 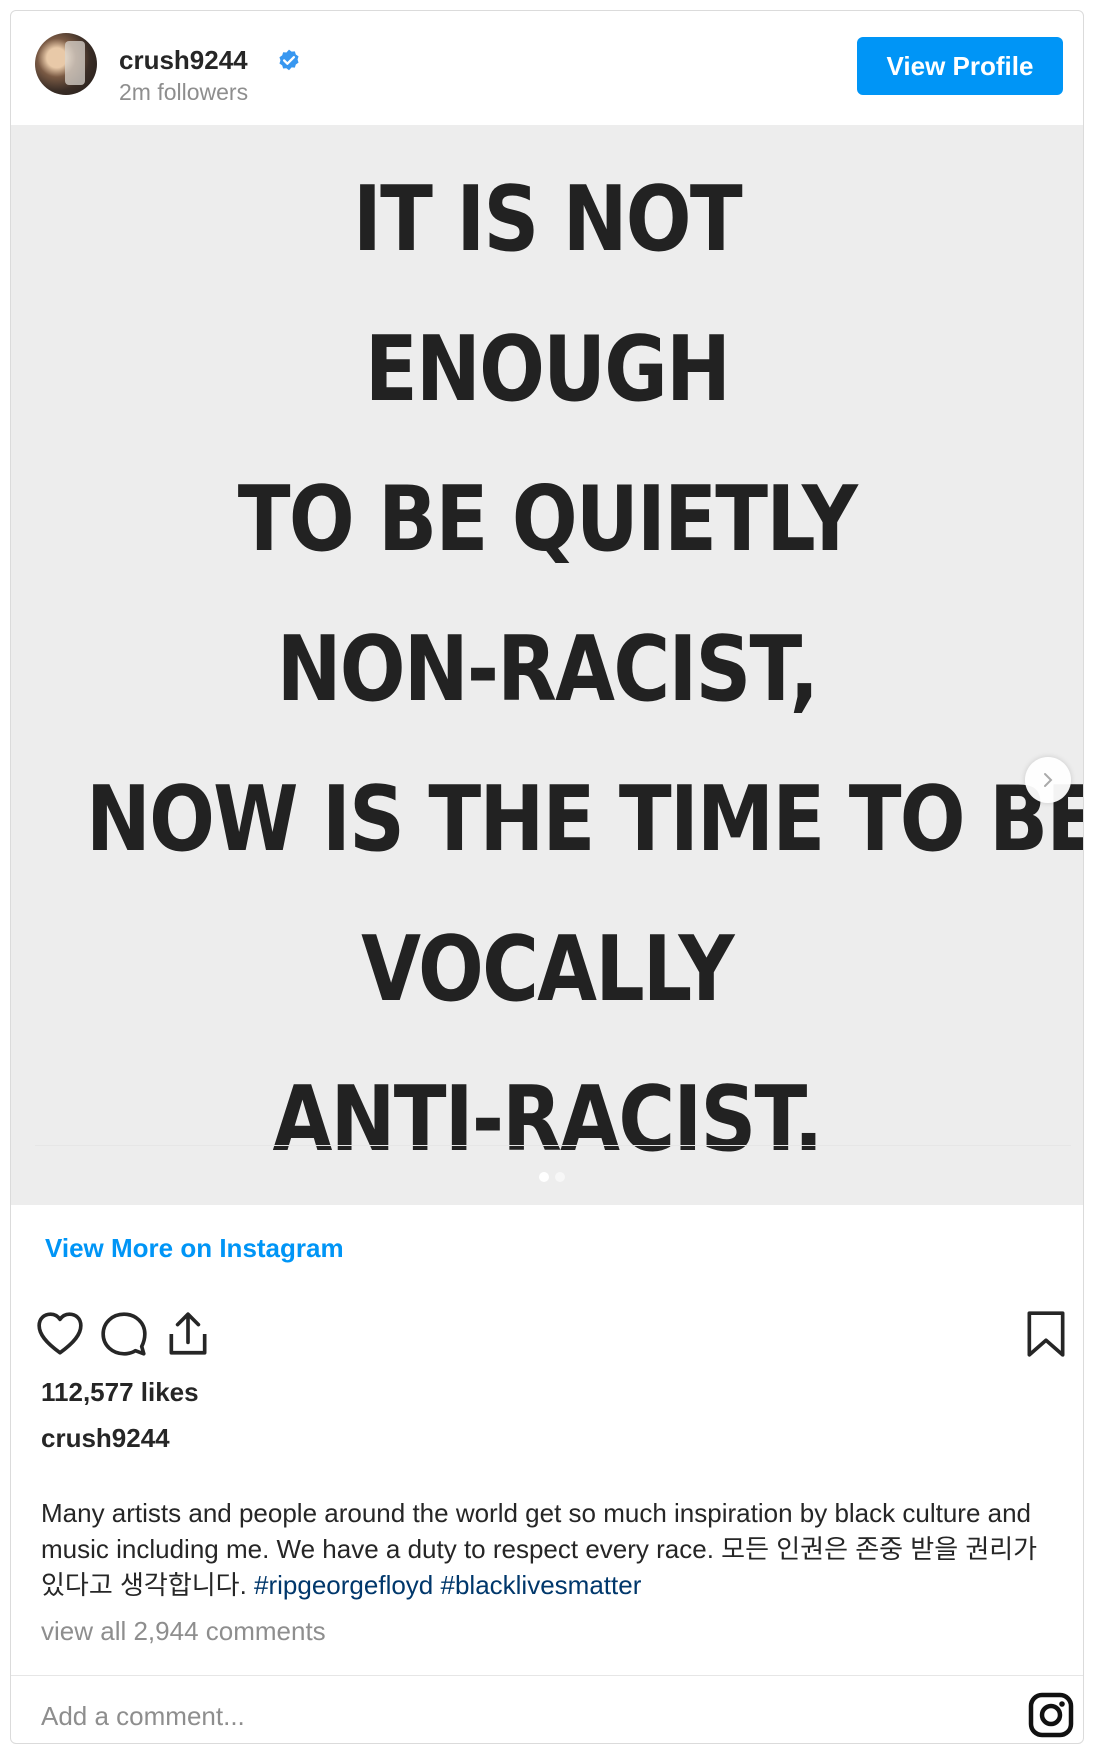 What do you see at coordinates (60, 1334) in the screenshot?
I see `heart-icon` at bounding box center [60, 1334].